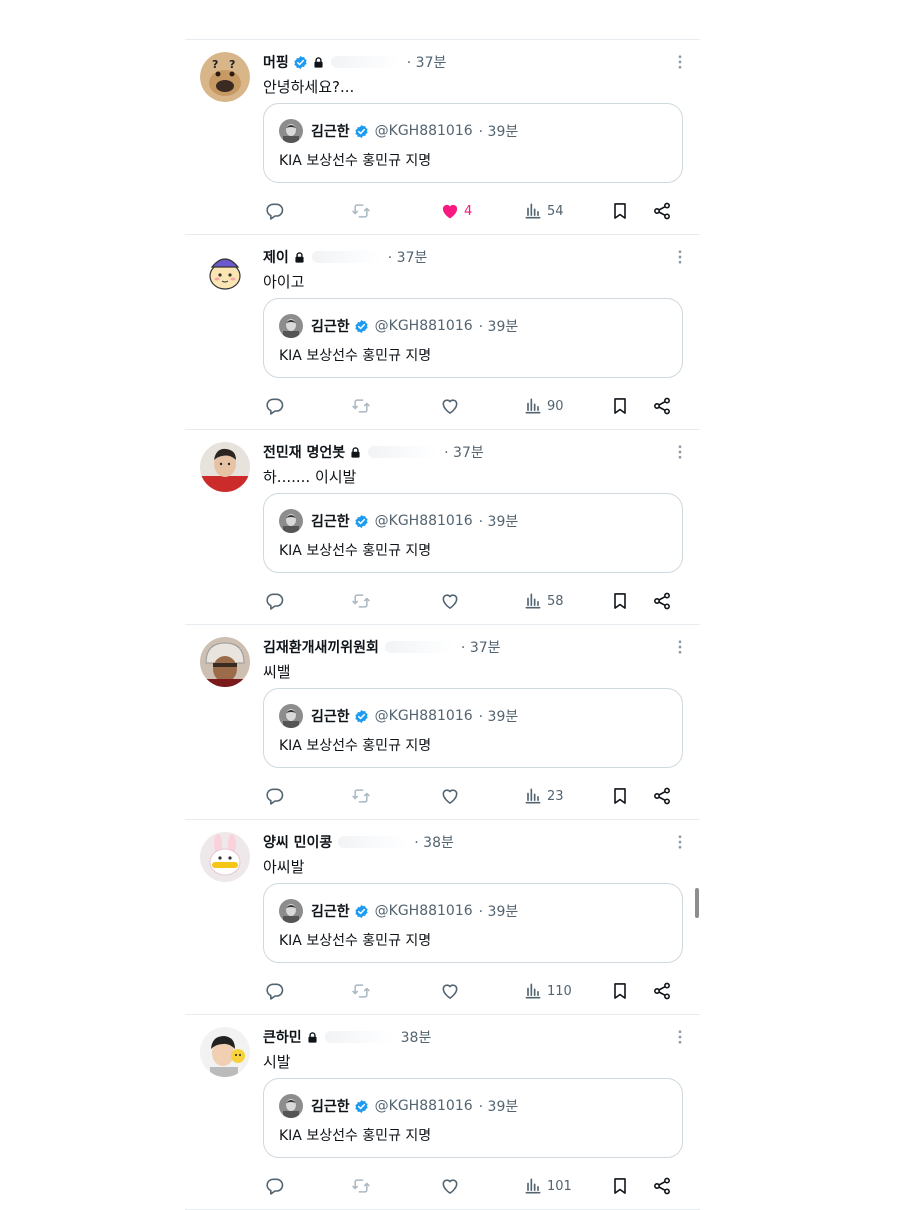  What do you see at coordinates (543, 211) in the screenshot?
I see `views-button: 54` at bounding box center [543, 211].